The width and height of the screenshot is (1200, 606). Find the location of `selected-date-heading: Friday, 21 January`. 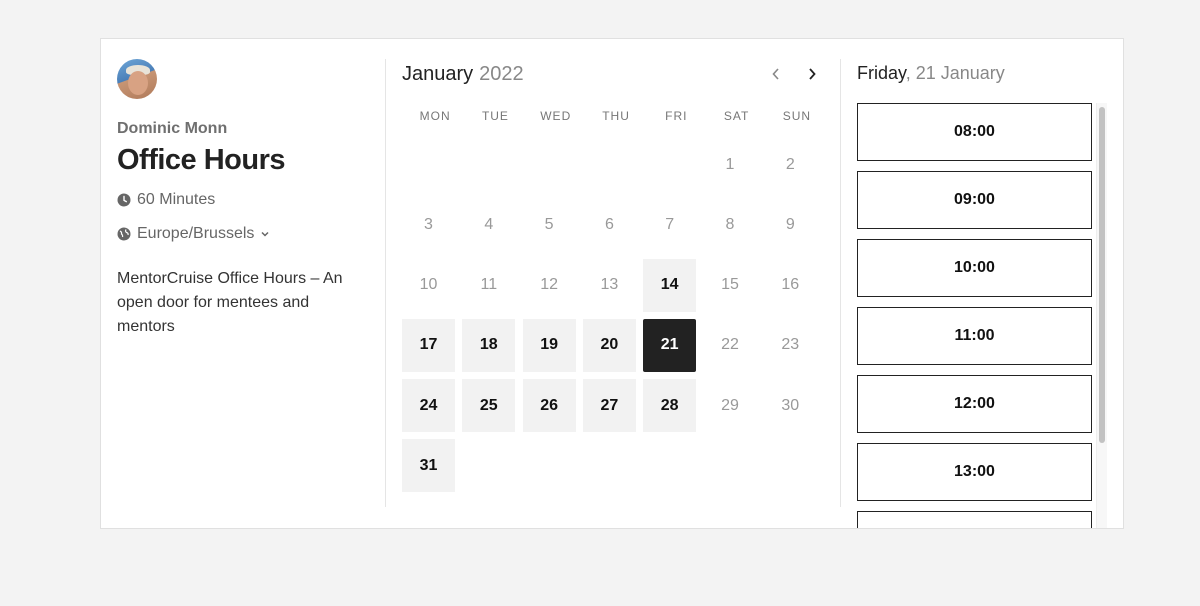

selected-date-heading: Friday, 21 January is located at coordinates (982, 73).